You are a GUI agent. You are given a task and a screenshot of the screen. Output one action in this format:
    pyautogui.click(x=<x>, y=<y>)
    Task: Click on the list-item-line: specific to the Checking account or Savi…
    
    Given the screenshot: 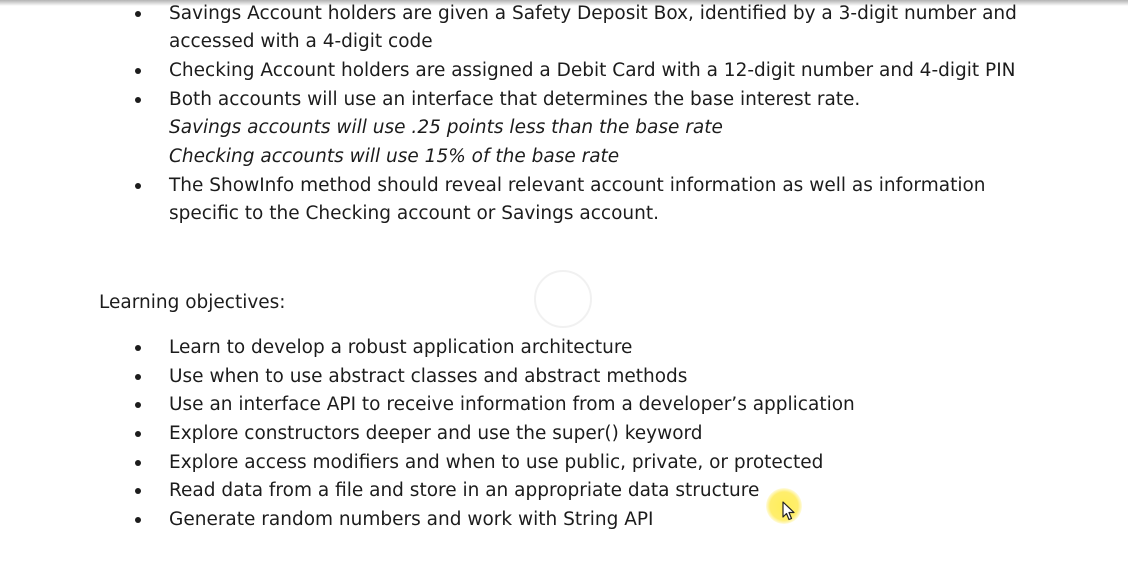 What is the action you would take?
    pyautogui.click(x=414, y=213)
    